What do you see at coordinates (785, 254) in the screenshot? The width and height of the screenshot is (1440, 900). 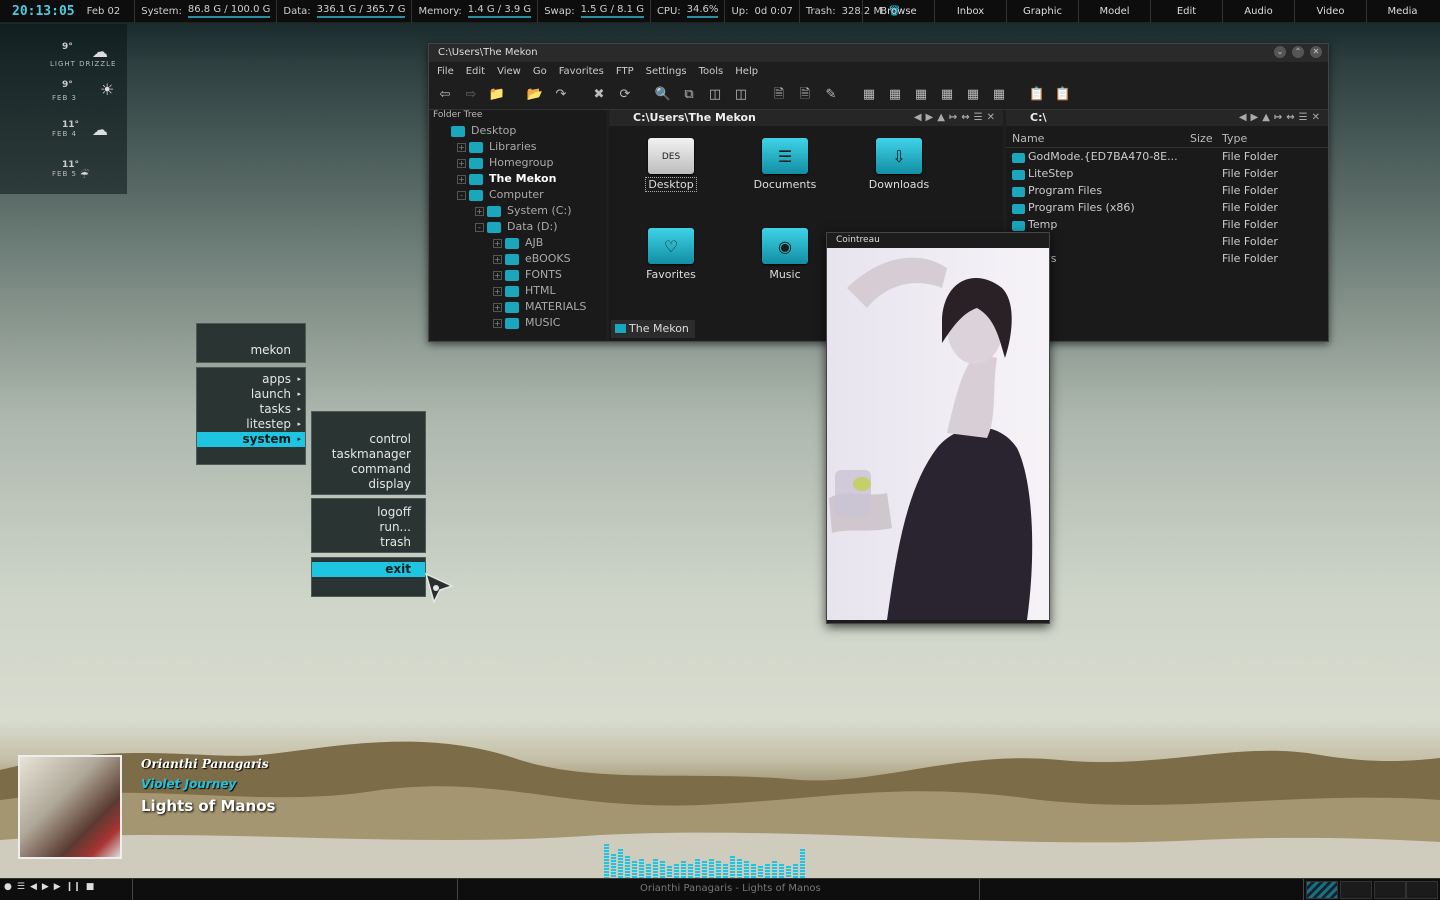 I see `folder-music: ◉ Music` at bounding box center [785, 254].